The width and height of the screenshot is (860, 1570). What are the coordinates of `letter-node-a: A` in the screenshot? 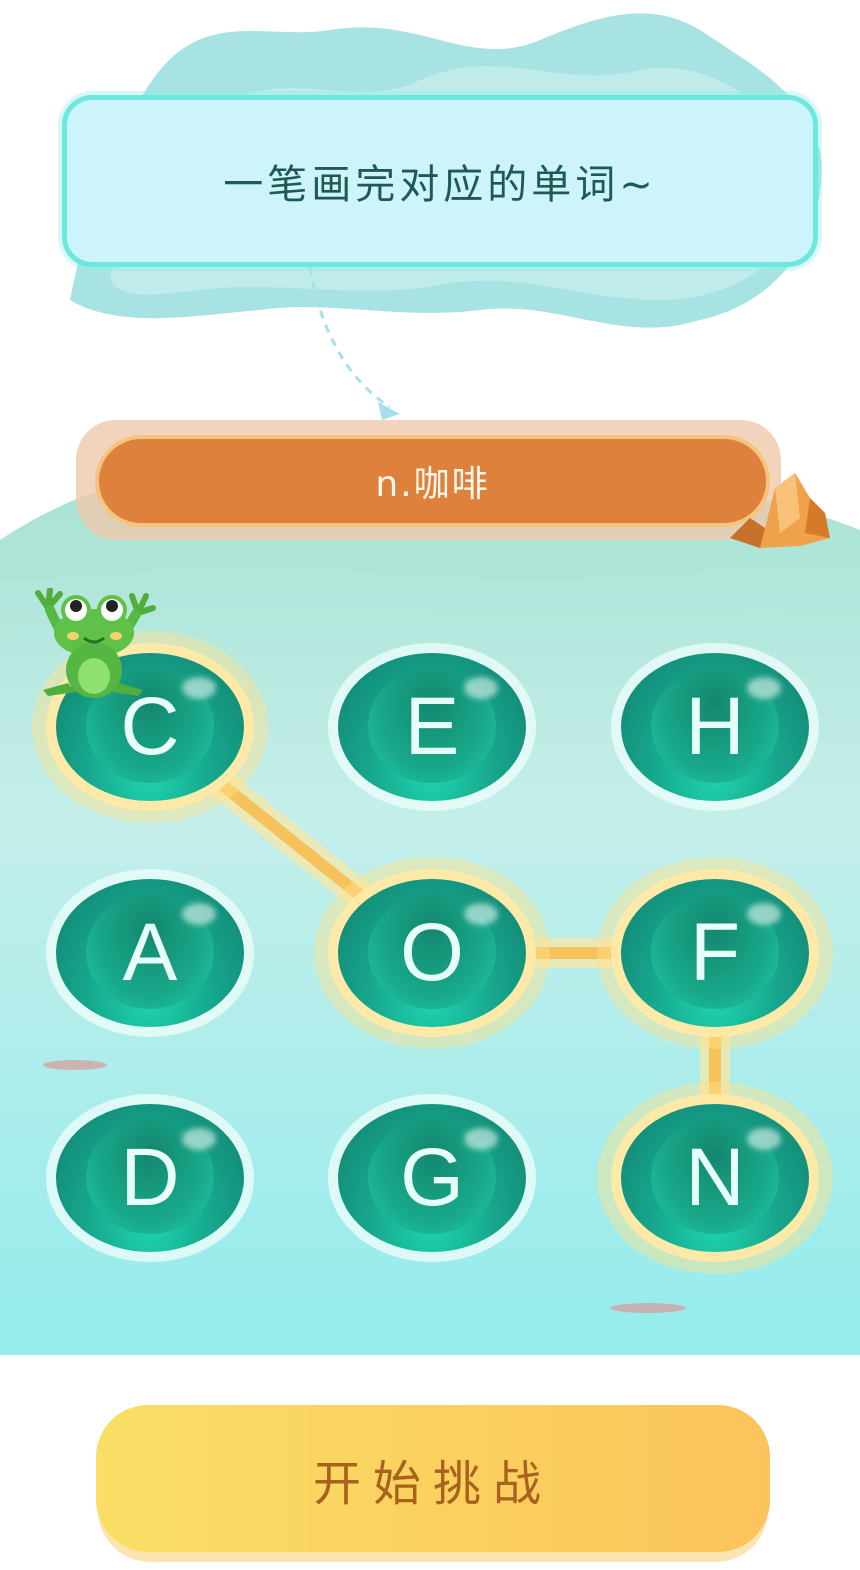 It's located at (150, 953).